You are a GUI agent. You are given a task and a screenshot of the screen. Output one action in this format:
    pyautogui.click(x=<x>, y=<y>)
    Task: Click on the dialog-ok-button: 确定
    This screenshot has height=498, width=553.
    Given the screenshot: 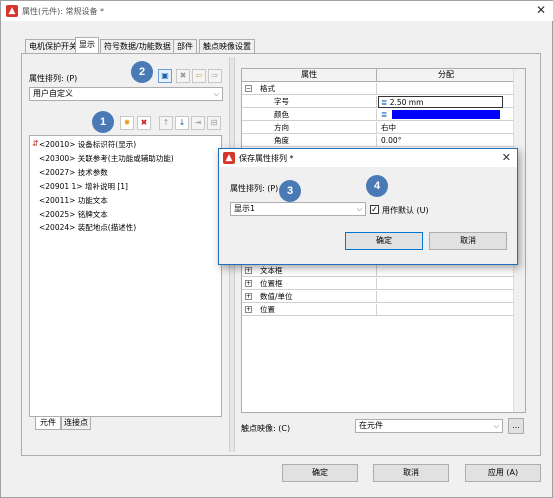 What is the action you would take?
    pyautogui.click(x=384, y=241)
    